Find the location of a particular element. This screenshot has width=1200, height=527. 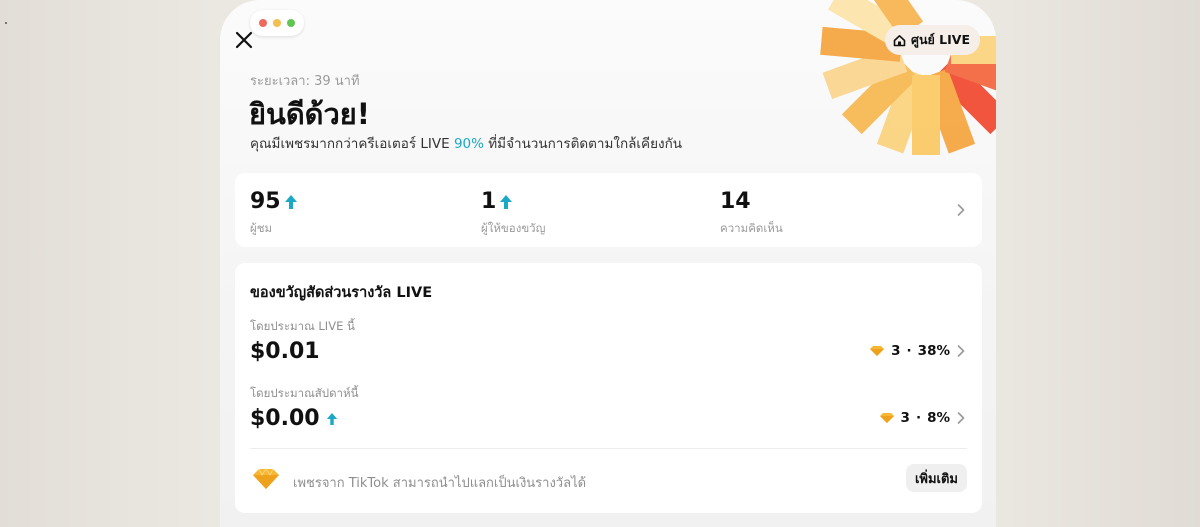

this-week-amount-value: $0.00 is located at coordinates (285, 418).